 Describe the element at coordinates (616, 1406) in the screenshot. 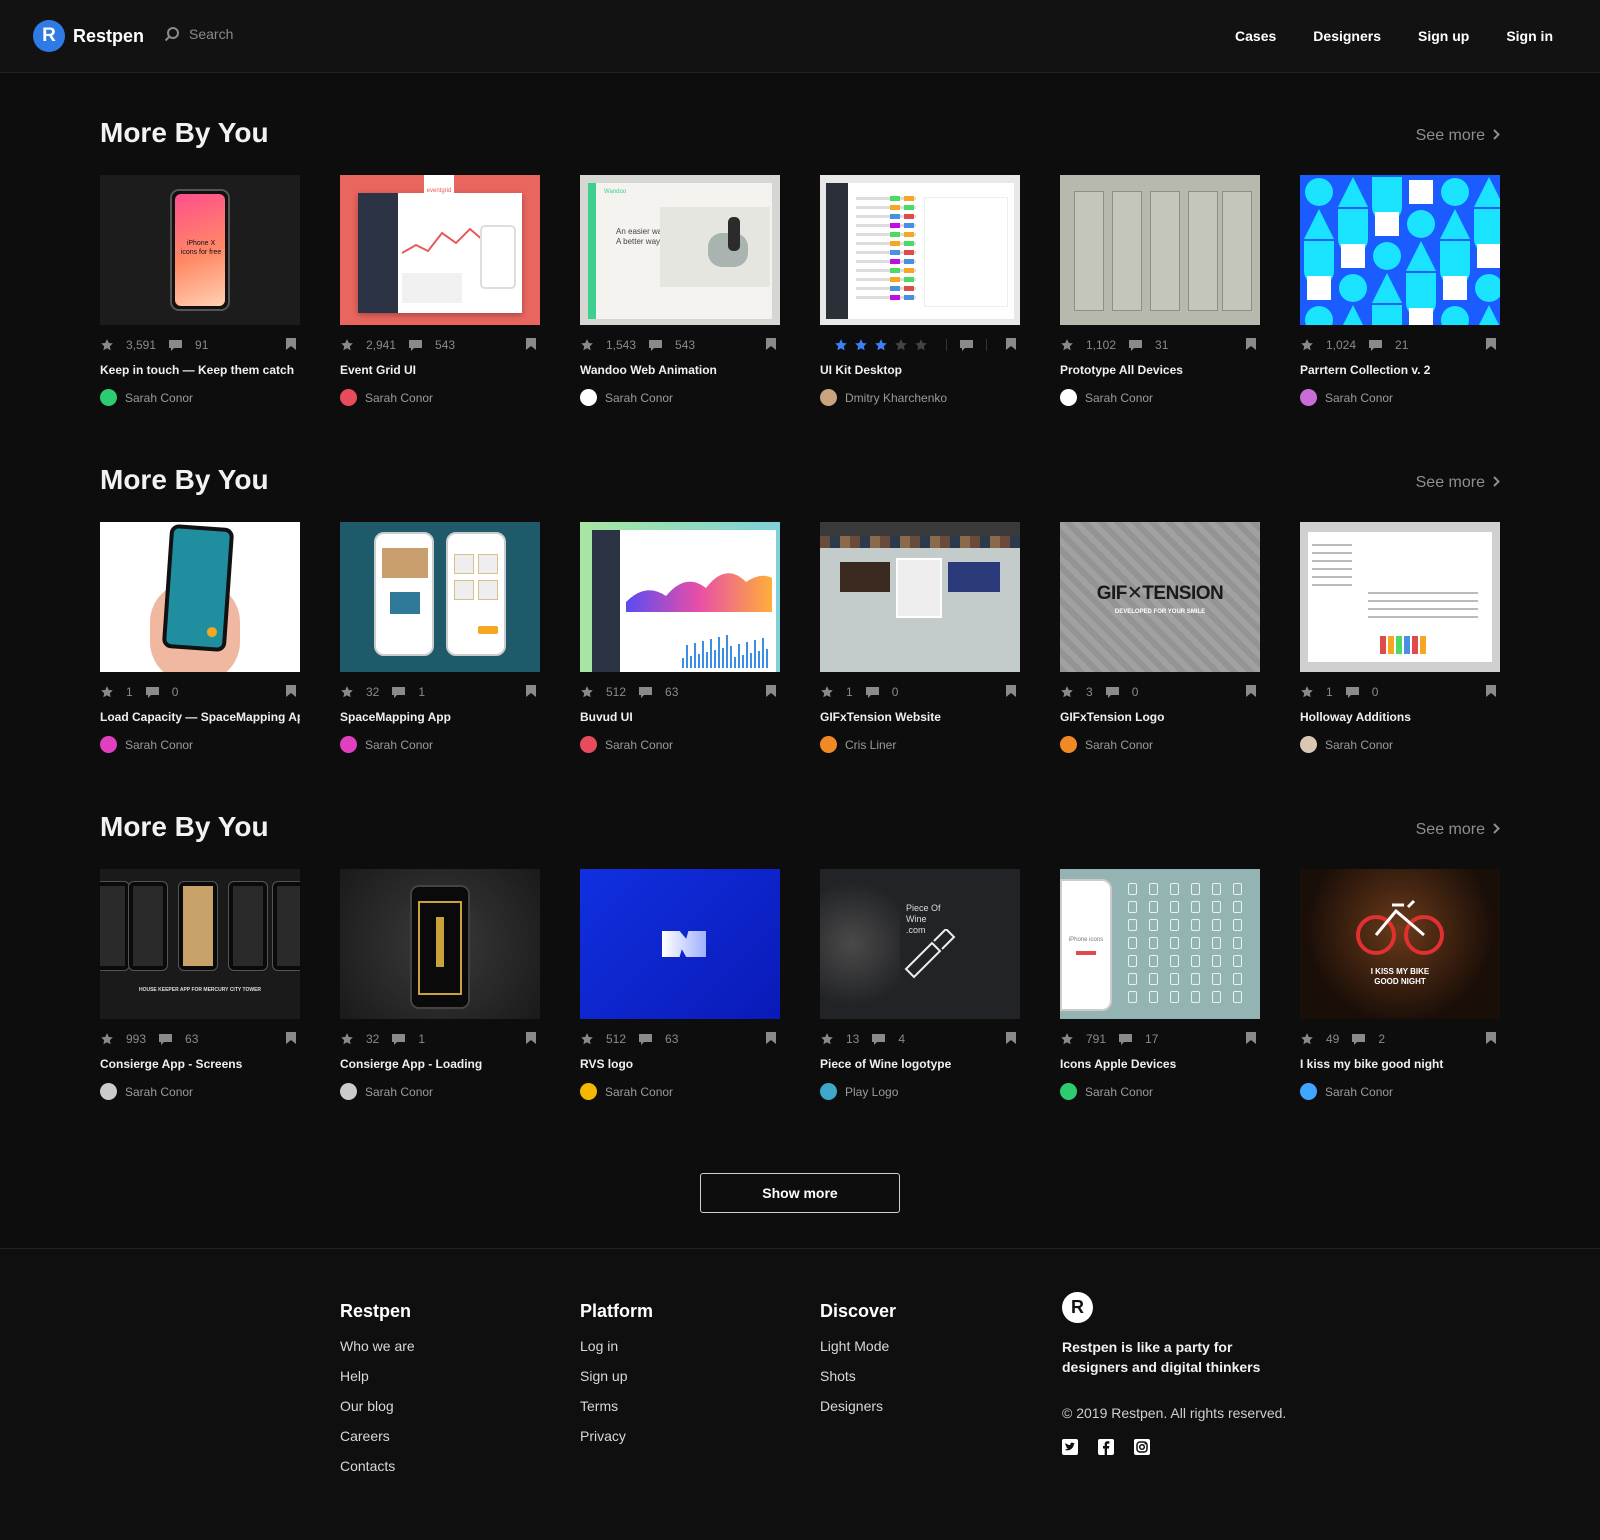

I see `footer-link-terms: Terms` at that location.